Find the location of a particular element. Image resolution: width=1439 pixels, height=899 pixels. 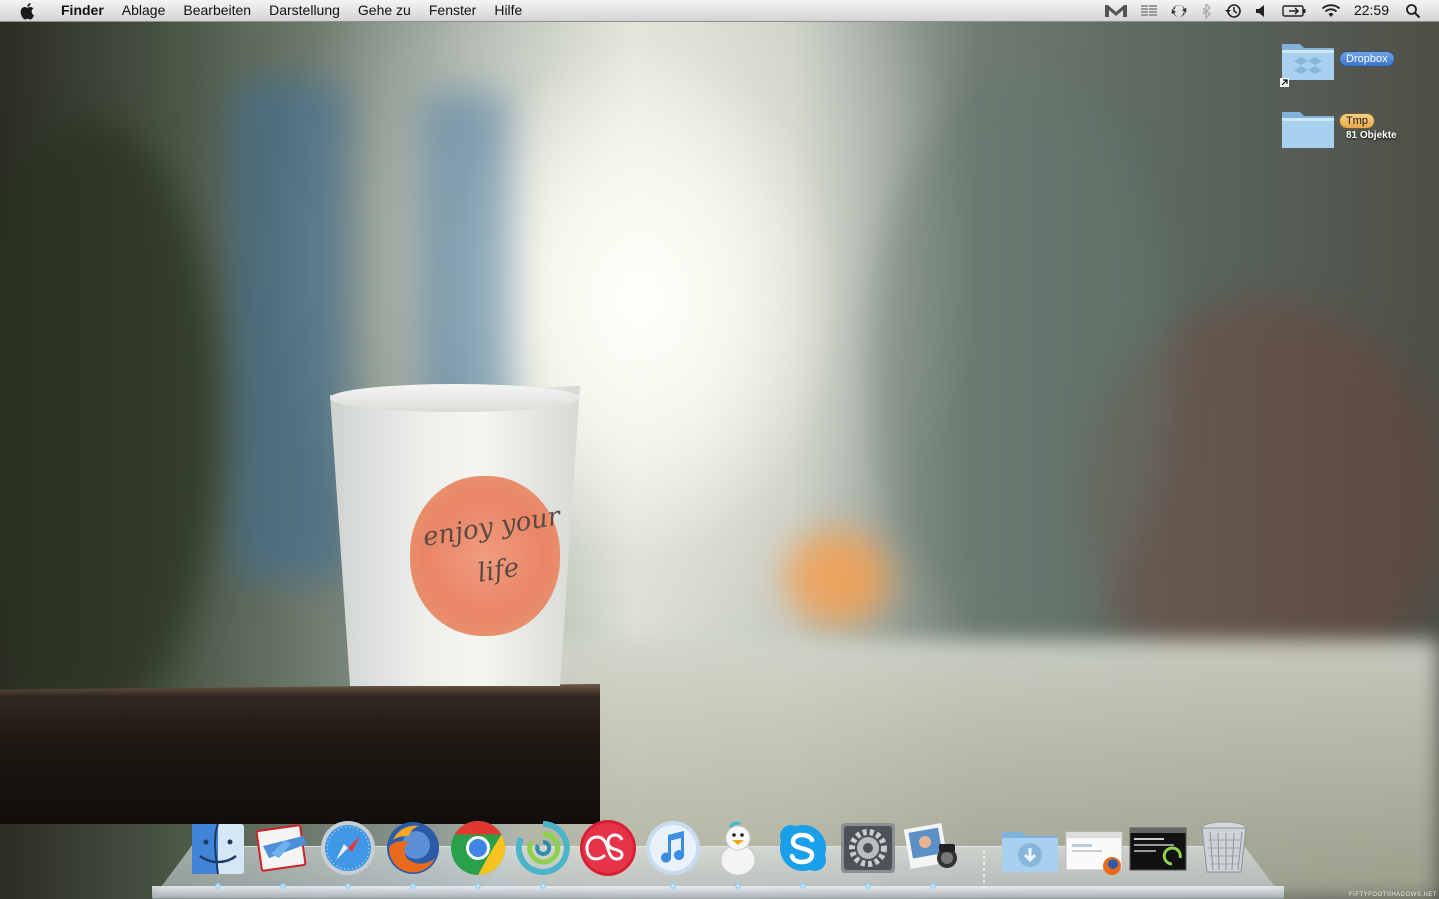

menu-hilfe: Hilfe is located at coordinates (508, 10).